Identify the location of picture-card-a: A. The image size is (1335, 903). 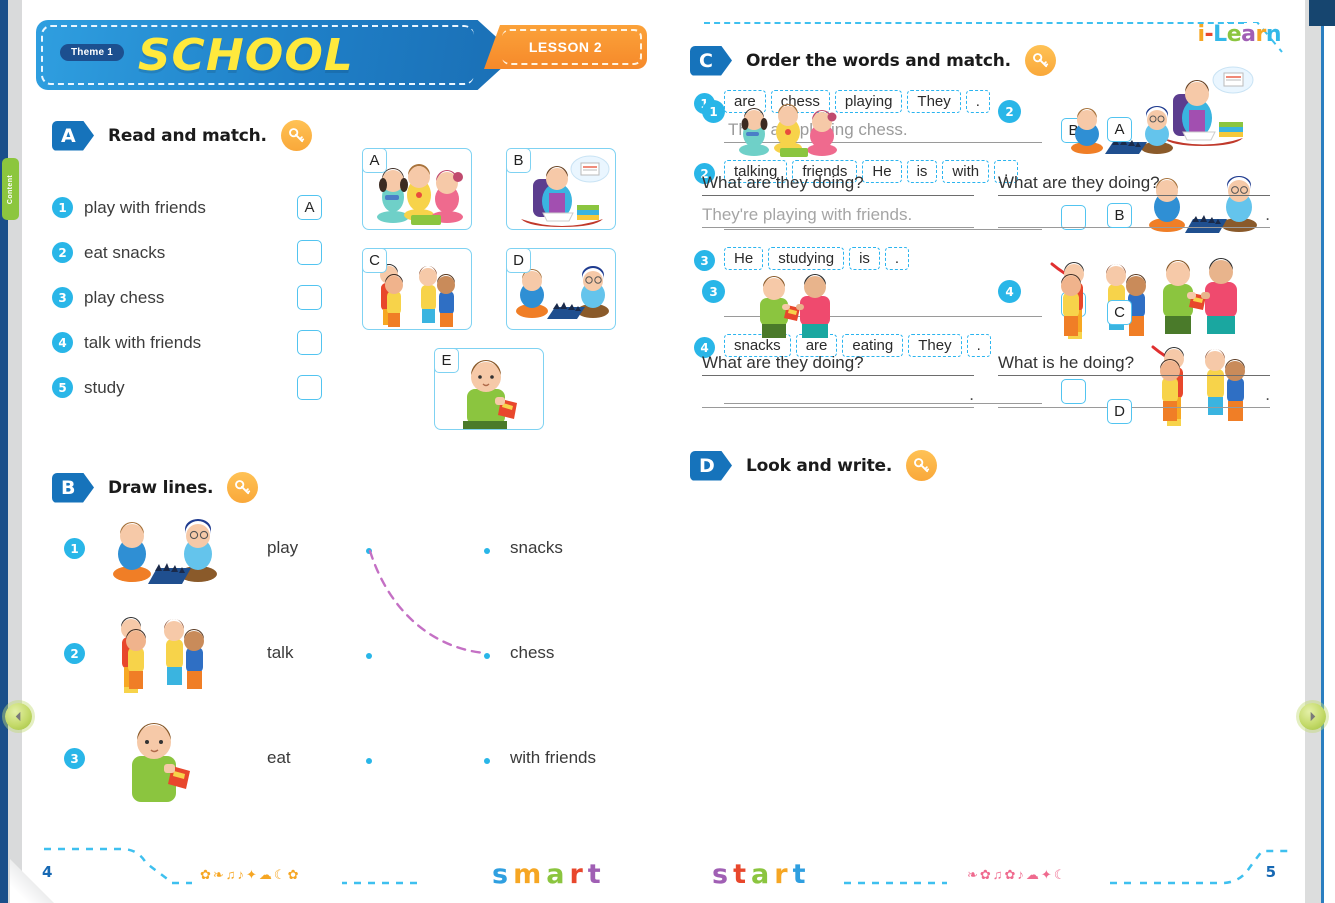
(417, 189).